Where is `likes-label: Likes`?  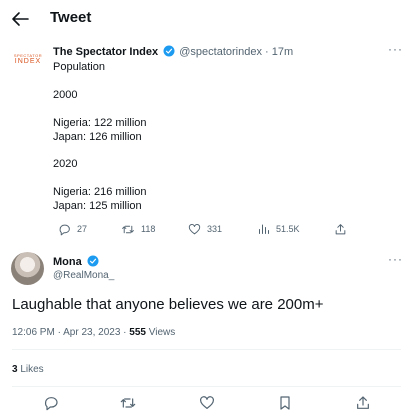
likes-label: Likes is located at coordinates (30, 369).